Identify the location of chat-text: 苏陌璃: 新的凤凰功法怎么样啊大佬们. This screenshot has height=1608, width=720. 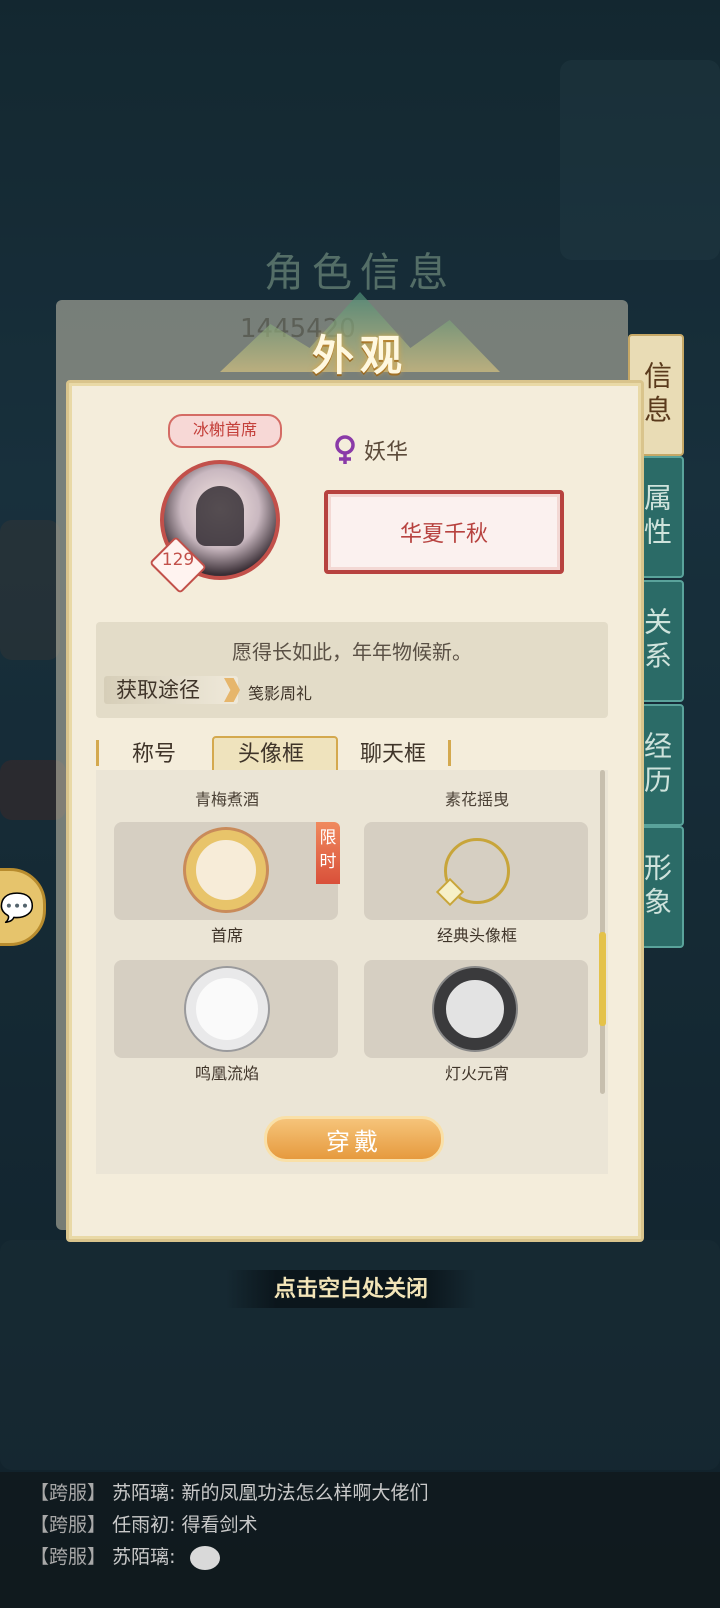
(270, 1493).